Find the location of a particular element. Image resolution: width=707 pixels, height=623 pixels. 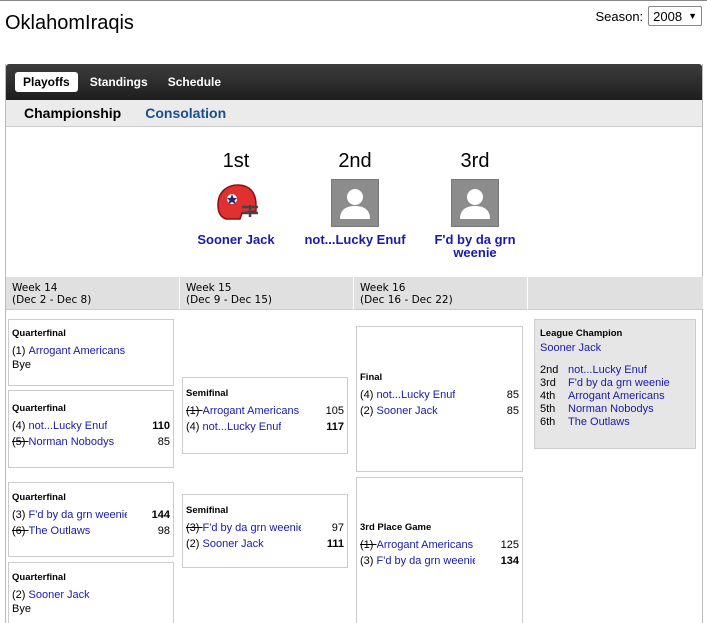

matchup-team-row: (5) Norman Nobodys 85 is located at coordinates (91, 442).